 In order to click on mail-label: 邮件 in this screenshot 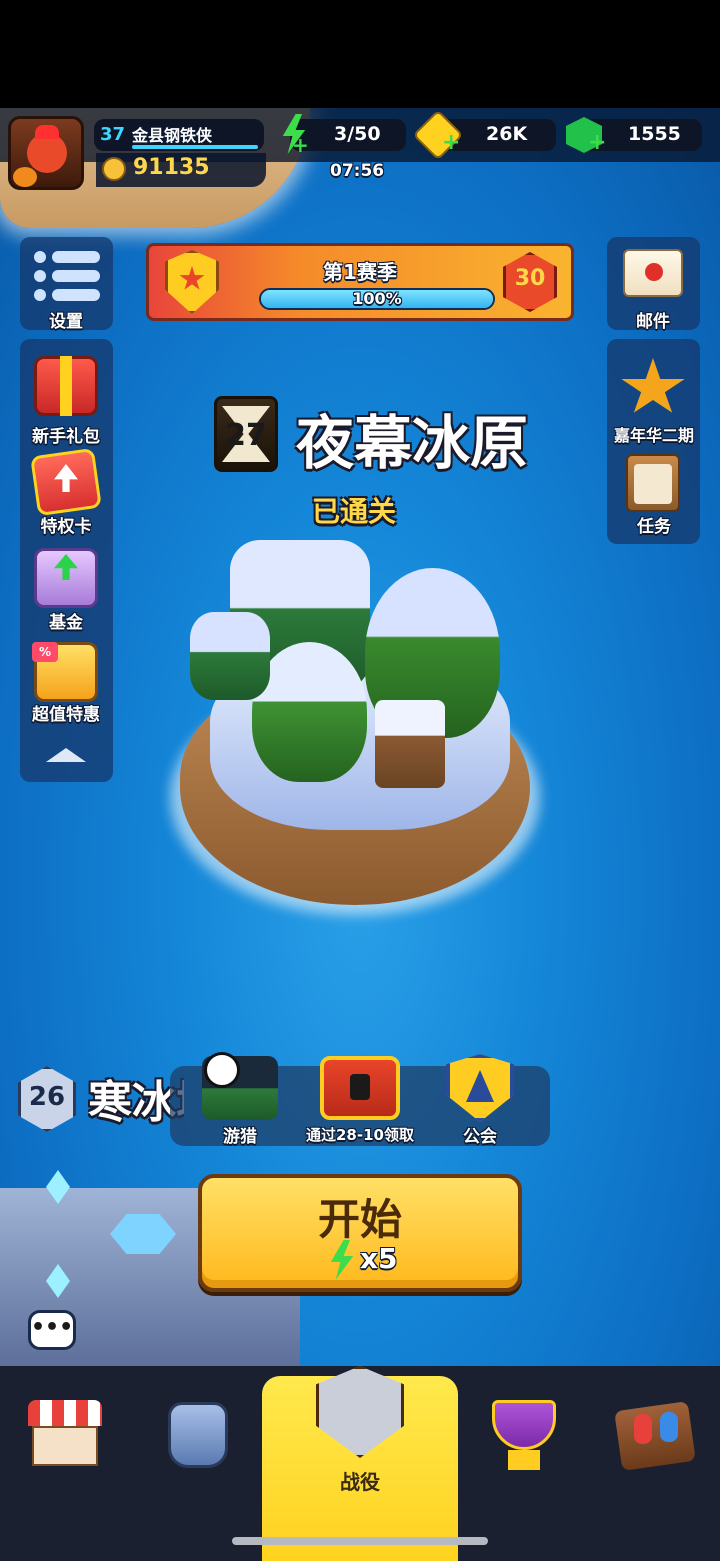, I will do `click(653, 322)`.